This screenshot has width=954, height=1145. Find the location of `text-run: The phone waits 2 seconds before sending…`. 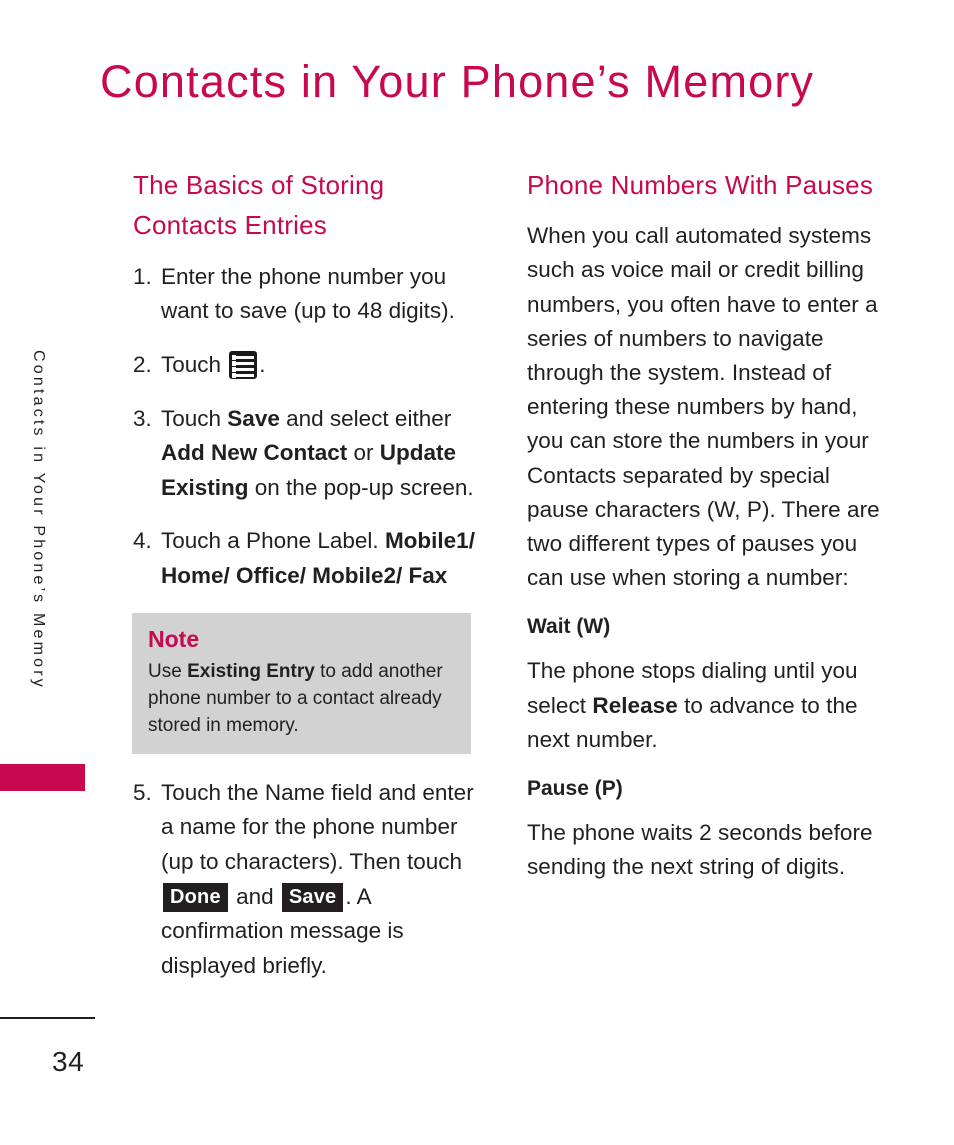

text-run: The phone waits 2 seconds before sending… is located at coordinates (700, 849).